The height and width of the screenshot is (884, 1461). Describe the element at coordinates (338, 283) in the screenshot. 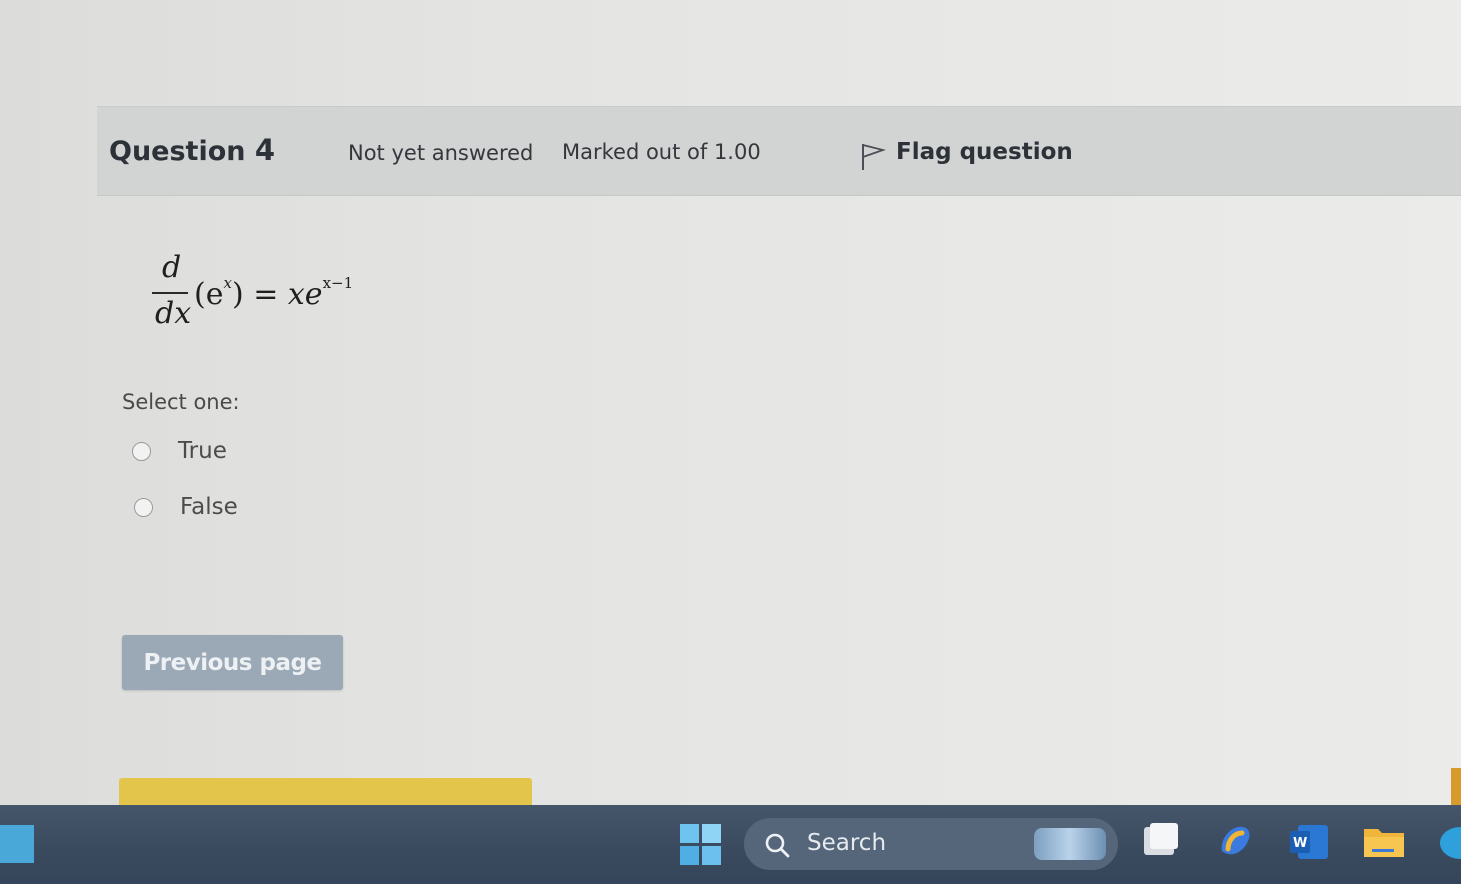

I see `rhs-exponent: x−1` at that location.